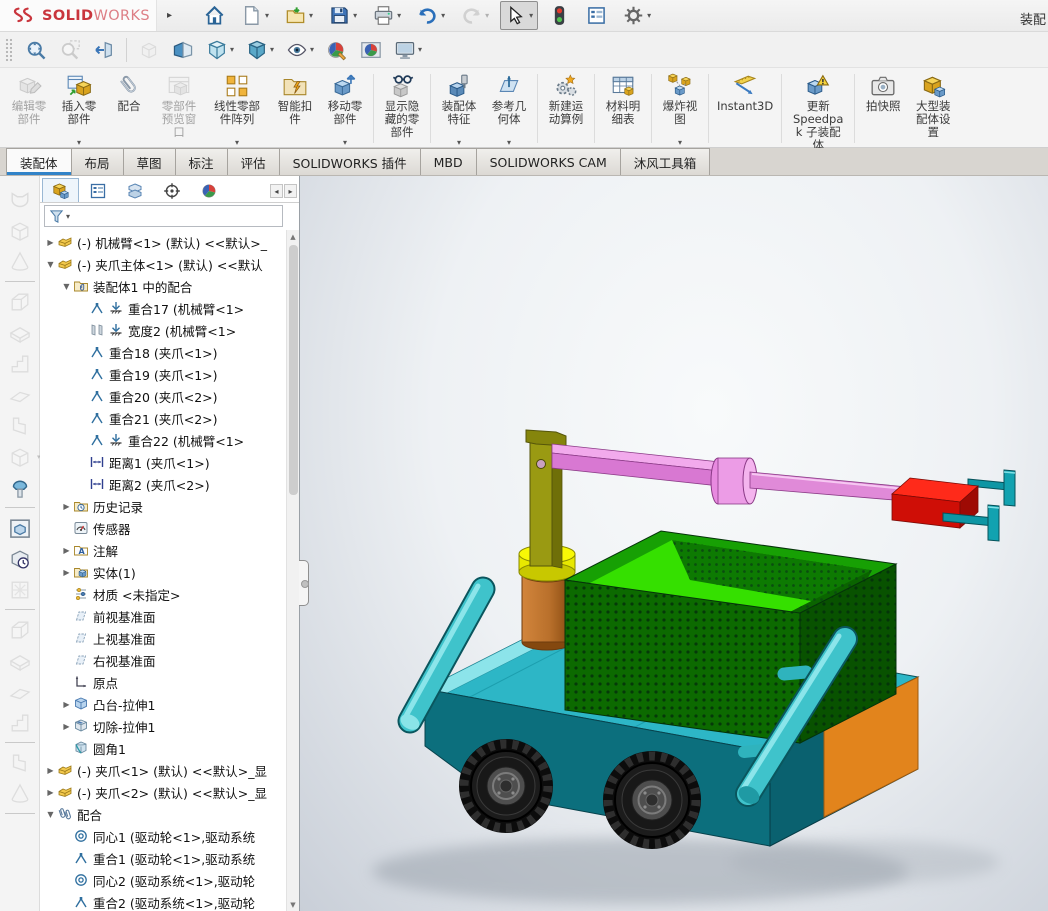  I want to click on bill-of-materials-button: 材料明细表, so click(623, 108).